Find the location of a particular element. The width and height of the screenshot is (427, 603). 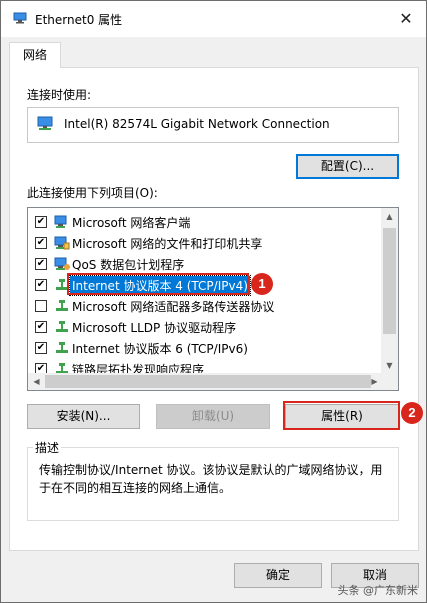

item-label: Microsoft 网络的文件和打印机共享 is located at coordinates (167, 244).